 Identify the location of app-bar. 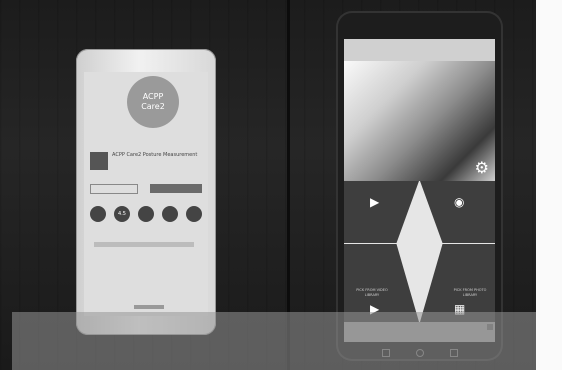
(419, 50).